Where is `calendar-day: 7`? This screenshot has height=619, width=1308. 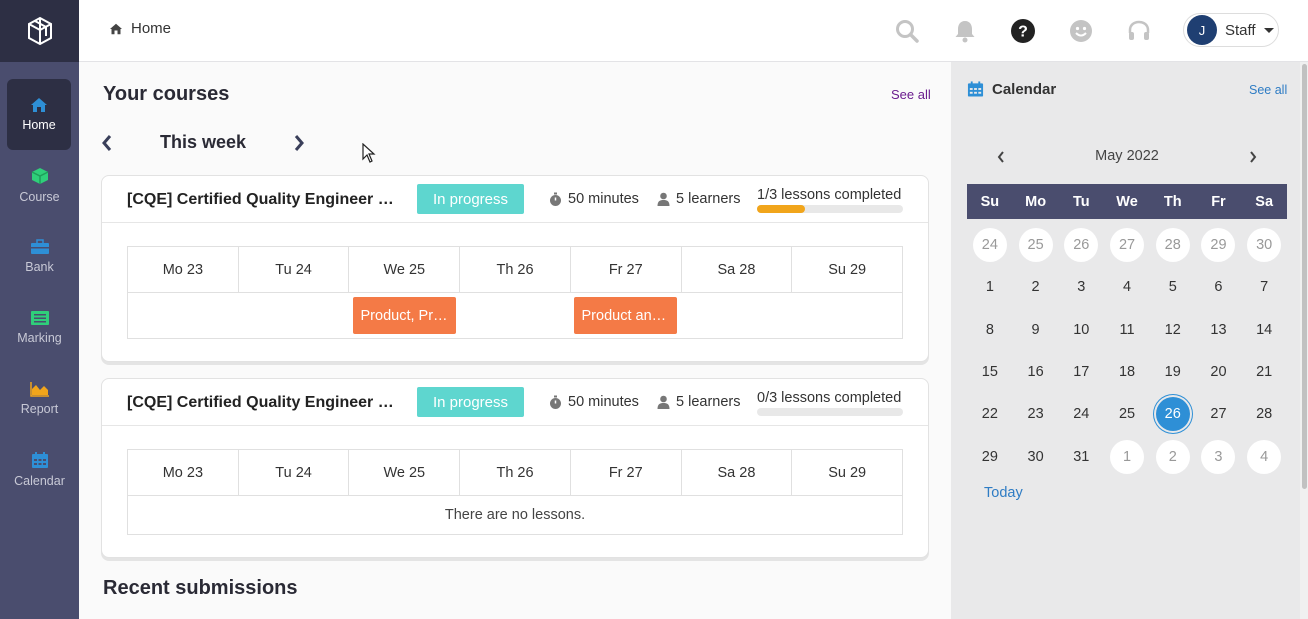
calendar-day: 7 is located at coordinates (1264, 287).